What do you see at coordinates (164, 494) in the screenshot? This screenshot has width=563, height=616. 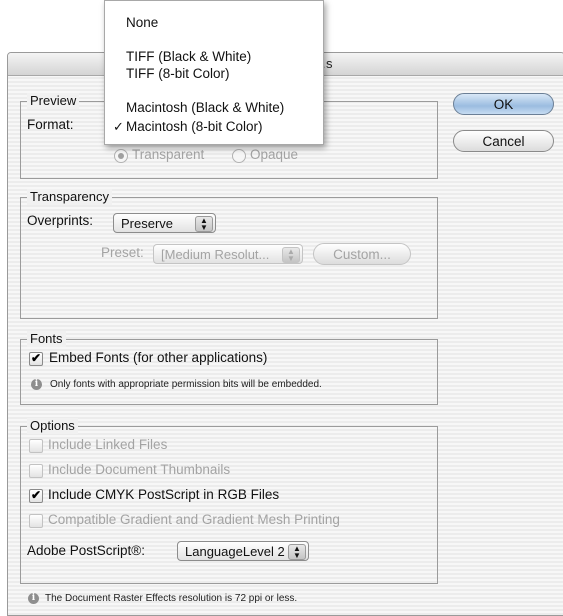 I see `include-cmyk-label: Include CMYK PostScript in RGB Files` at bounding box center [164, 494].